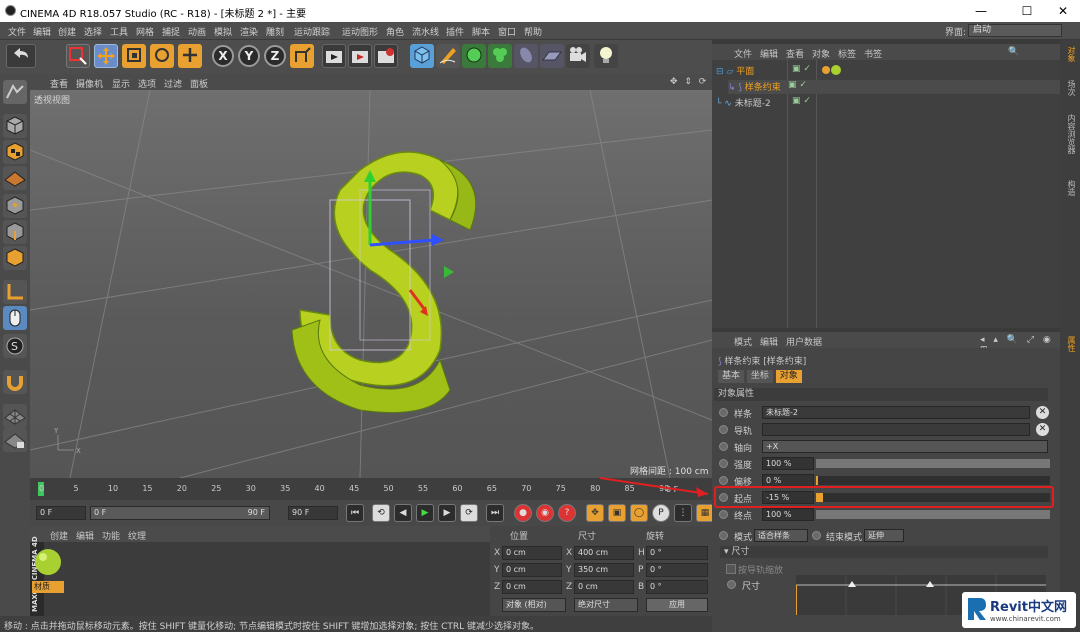 Image resolution: width=1080 pixels, height=632 pixels. What do you see at coordinates (532, 553) in the screenshot?
I see `position-x-field: 0 cm` at bounding box center [532, 553].